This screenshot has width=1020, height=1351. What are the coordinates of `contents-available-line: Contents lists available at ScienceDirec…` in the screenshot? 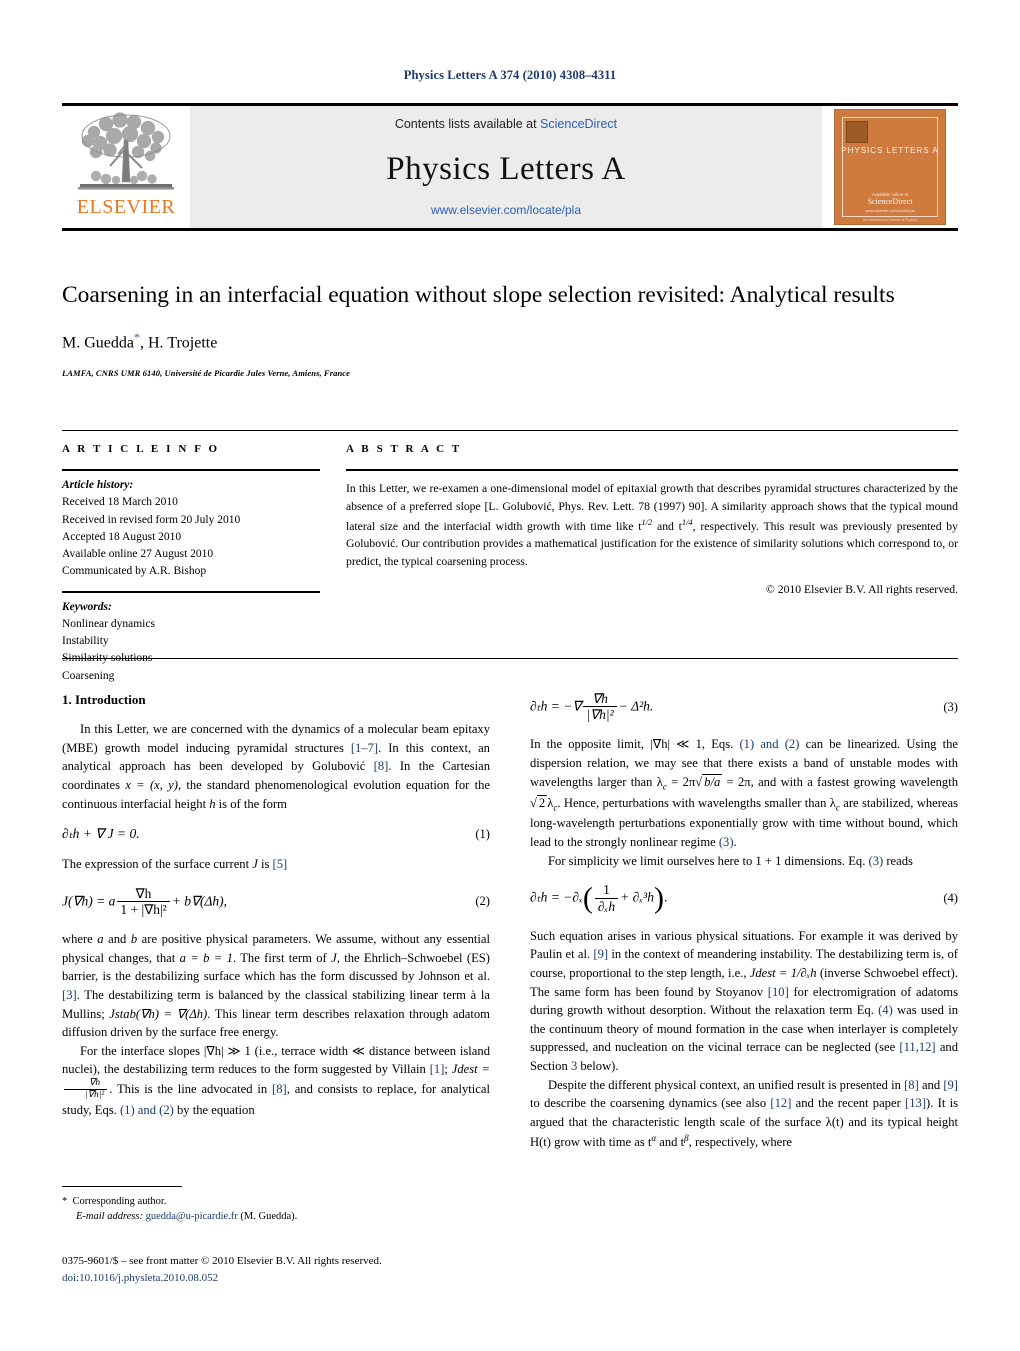 It's located at (506, 124).